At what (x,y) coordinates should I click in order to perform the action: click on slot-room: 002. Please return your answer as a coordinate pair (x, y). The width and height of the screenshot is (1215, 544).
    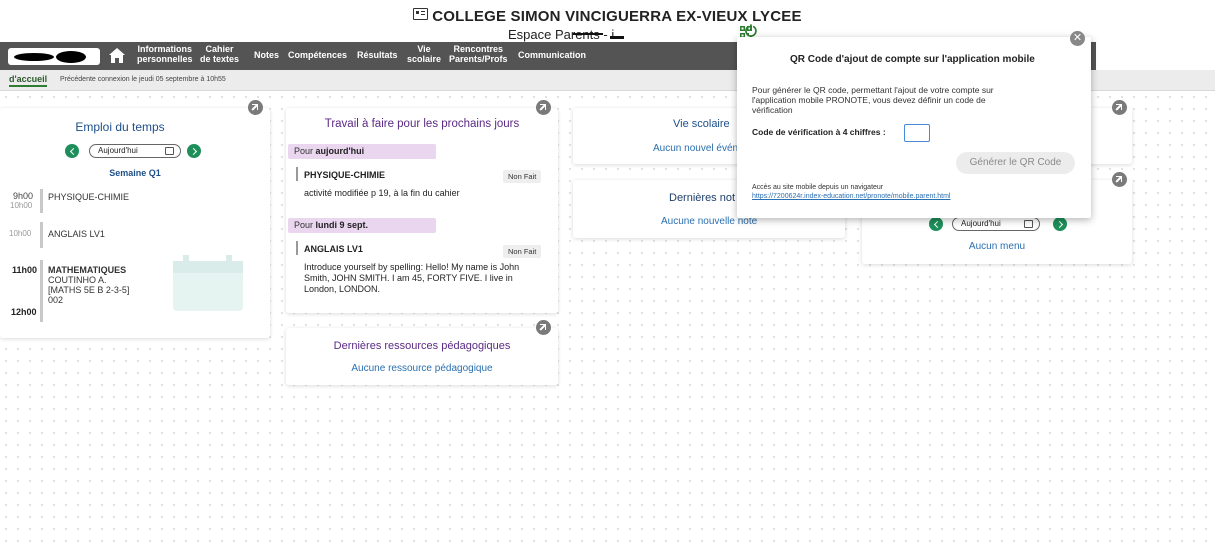
    Looking at the image, I should click on (56, 300).